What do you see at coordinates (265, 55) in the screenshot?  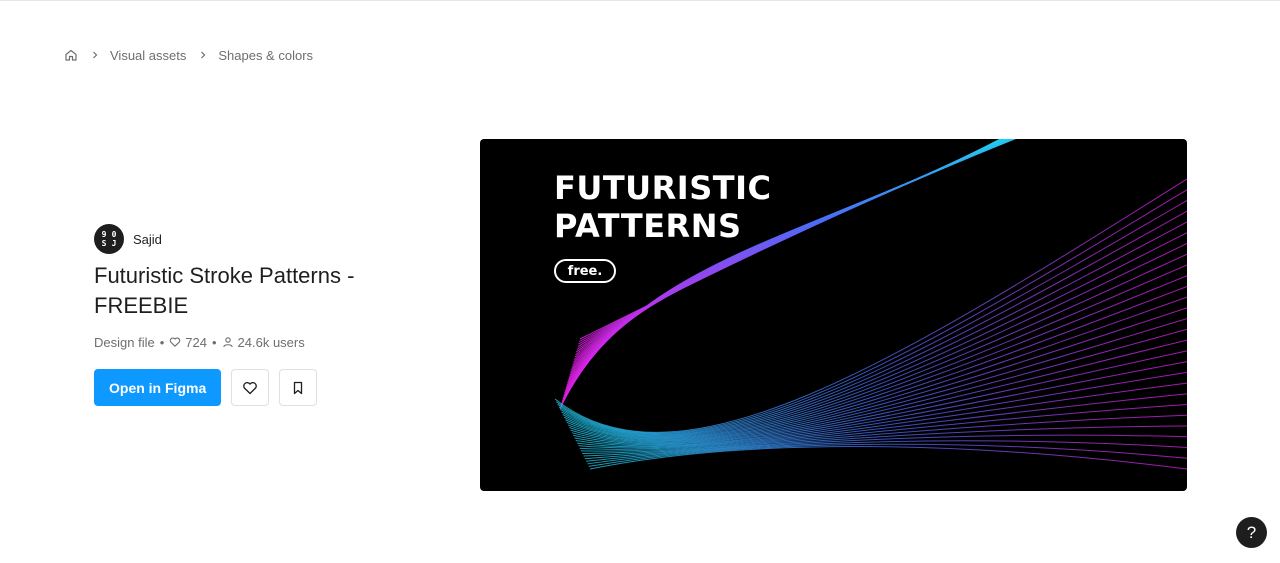 I see `breadcrumb-shapes-colors: Shapes & colors` at bounding box center [265, 55].